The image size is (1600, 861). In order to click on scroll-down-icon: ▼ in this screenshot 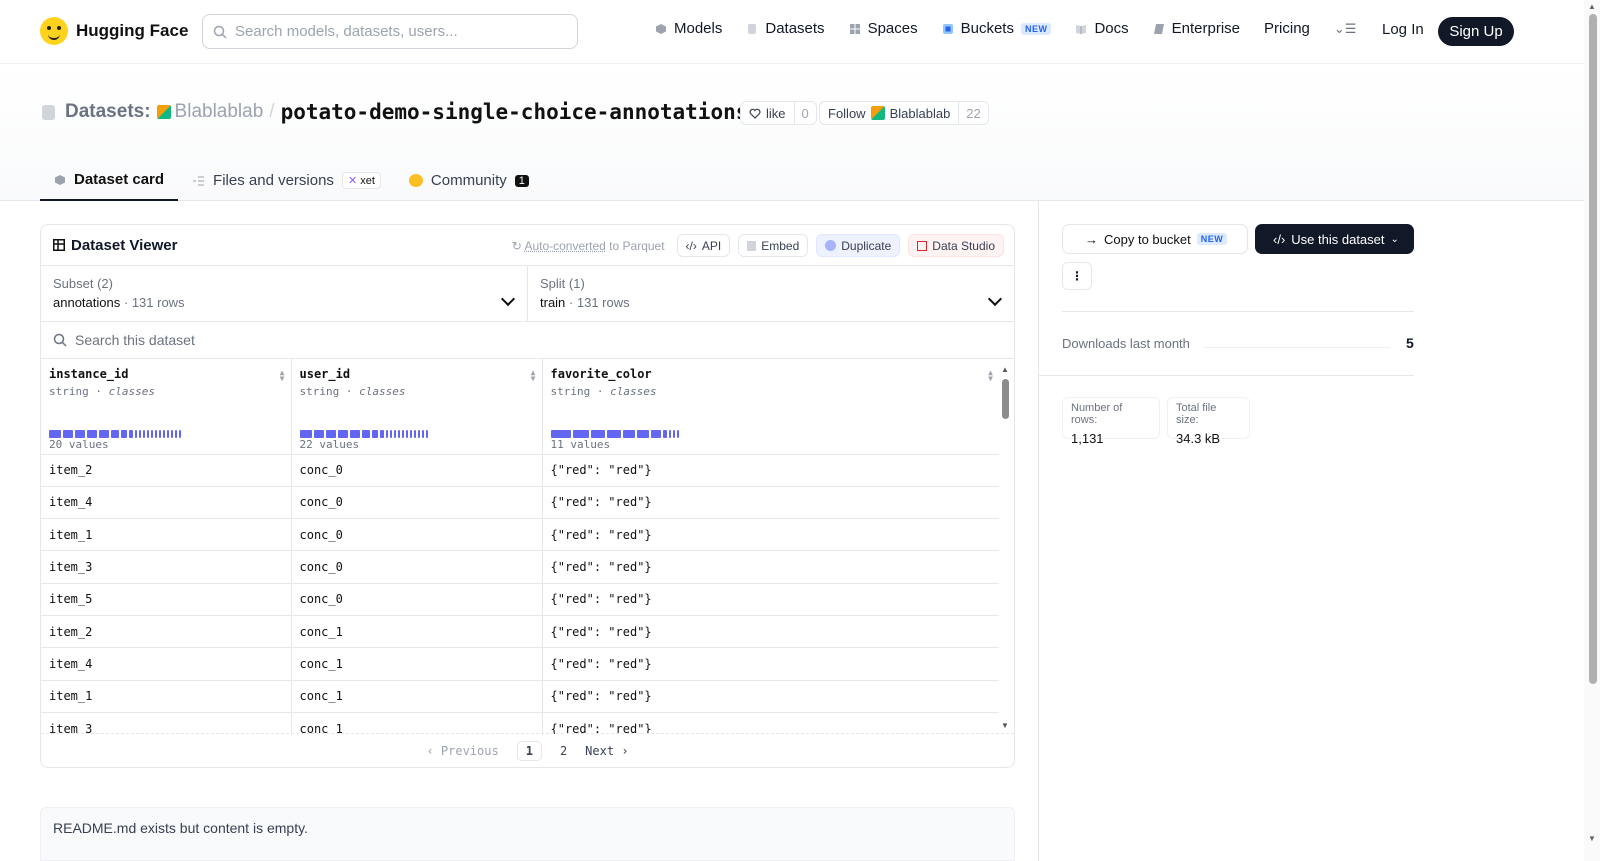, I will do `click(1005, 725)`.